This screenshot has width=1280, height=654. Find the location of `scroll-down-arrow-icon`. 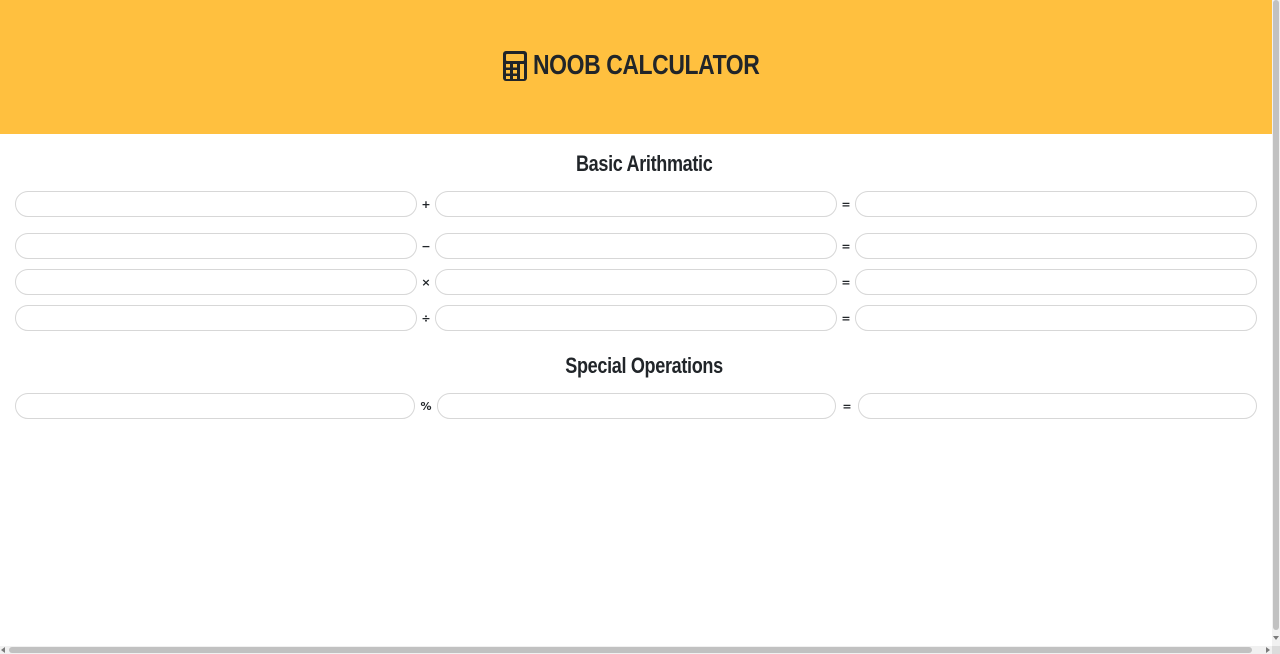

scroll-down-arrow-icon is located at coordinates (1276, 638).